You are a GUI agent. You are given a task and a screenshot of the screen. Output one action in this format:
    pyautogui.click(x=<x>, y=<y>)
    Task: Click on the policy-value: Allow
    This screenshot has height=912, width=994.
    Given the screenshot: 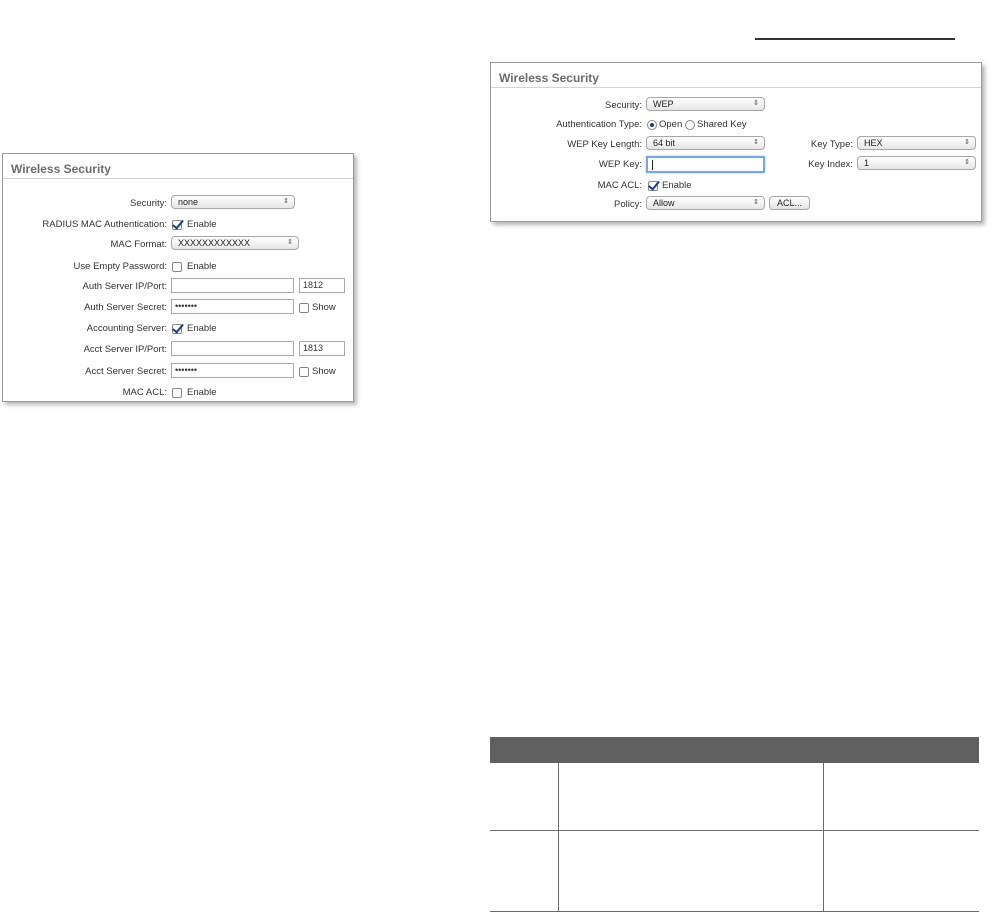 What is the action you would take?
    pyautogui.click(x=664, y=203)
    